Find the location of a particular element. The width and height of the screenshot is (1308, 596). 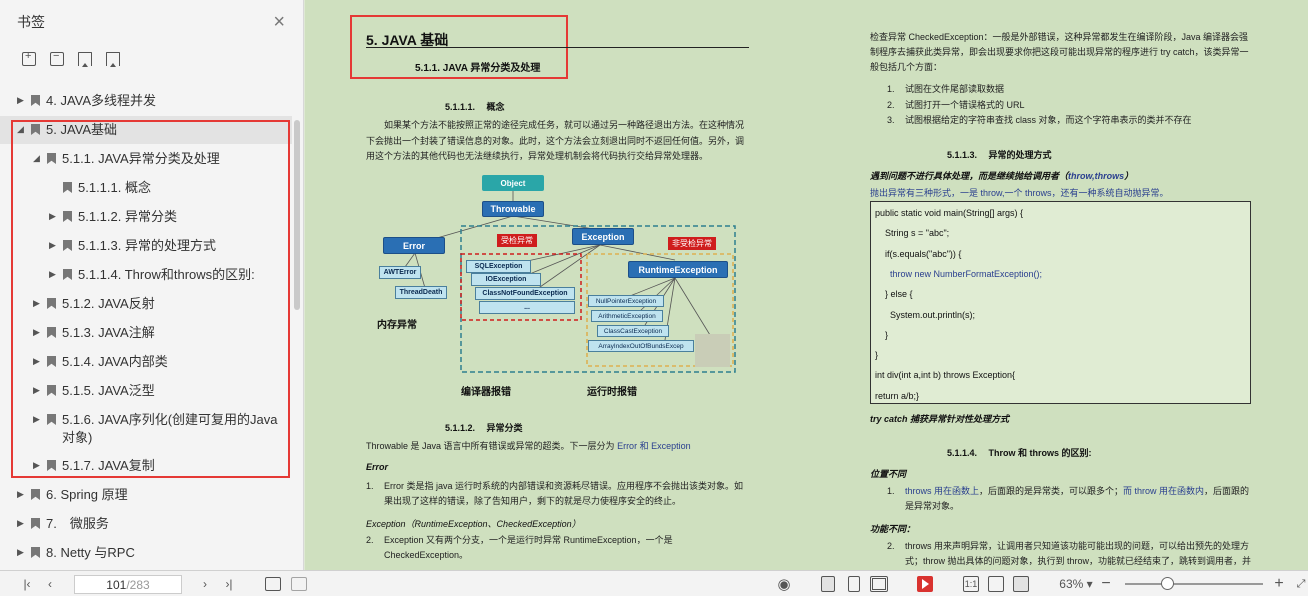

sidebar-header: 书签 × is located at coordinates (151, 22).